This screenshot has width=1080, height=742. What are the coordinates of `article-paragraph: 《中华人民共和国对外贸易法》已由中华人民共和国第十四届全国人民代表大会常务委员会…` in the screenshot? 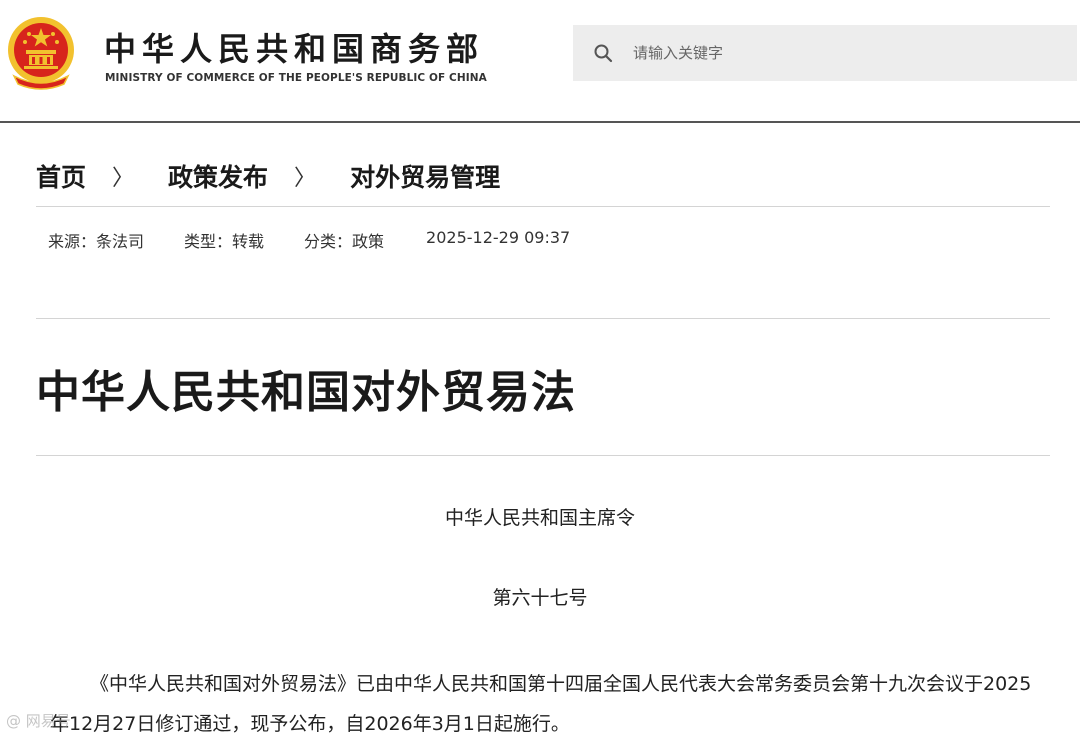 It's located at (541, 704).